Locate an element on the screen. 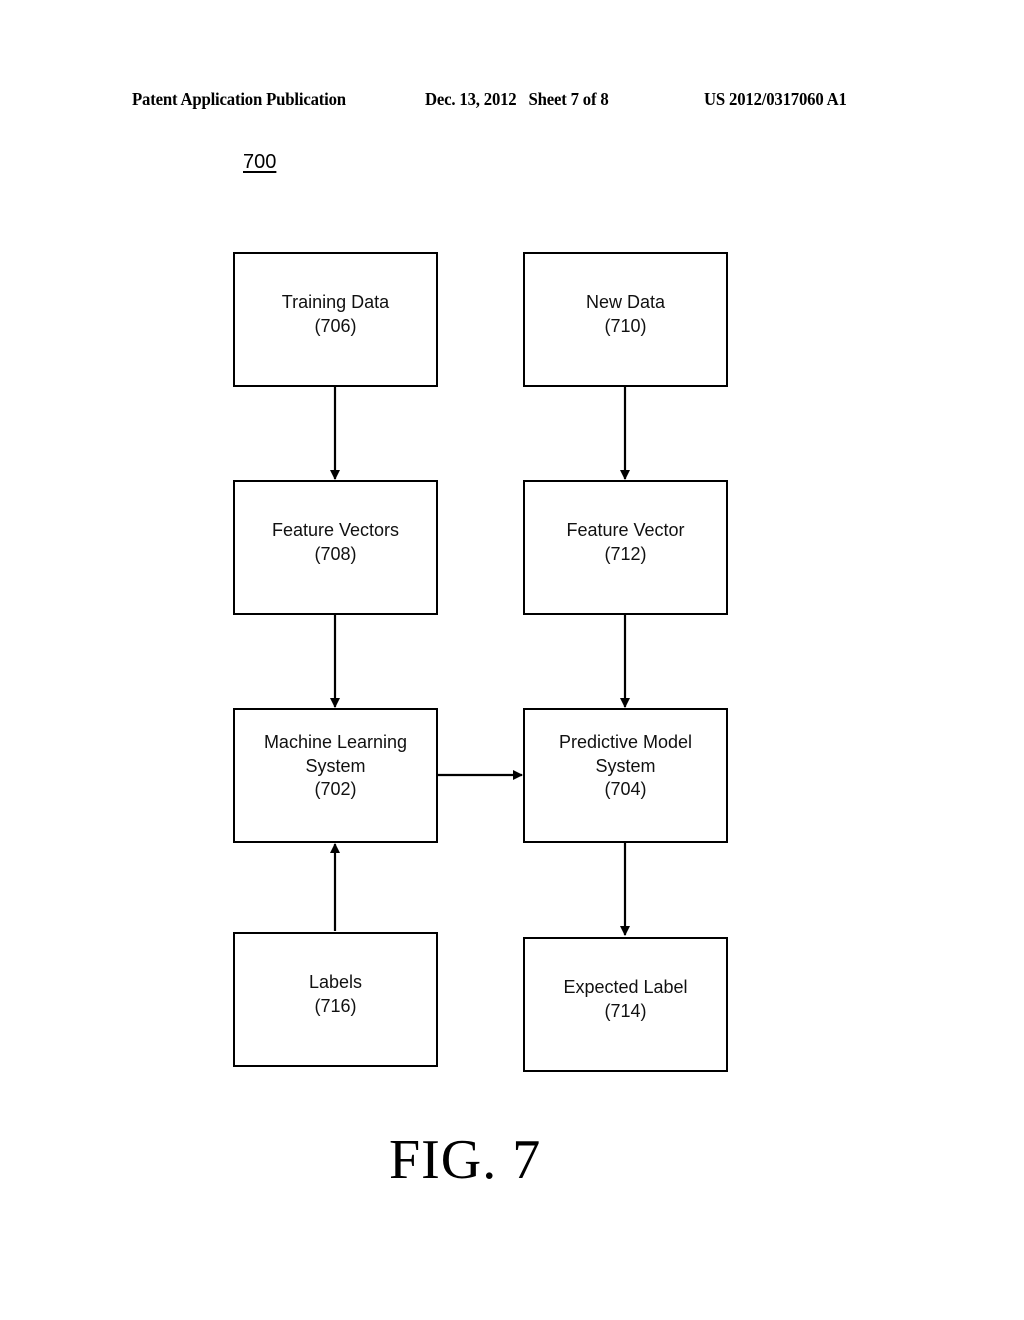 The image size is (1024, 1320). box-label: Expected Label is located at coordinates (625, 987).